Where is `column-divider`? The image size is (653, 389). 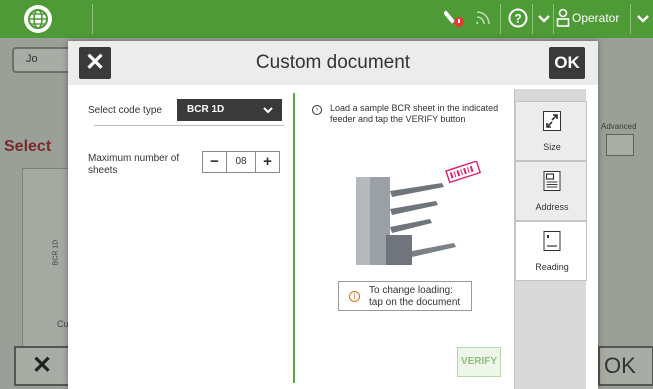
column-divider is located at coordinates (294, 238).